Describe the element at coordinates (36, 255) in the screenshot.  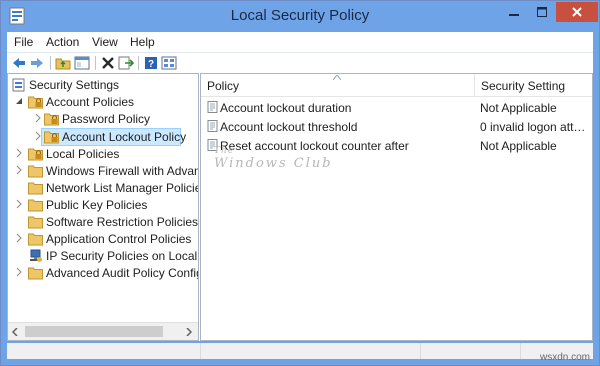
I see `network-computer-icon` at that location.